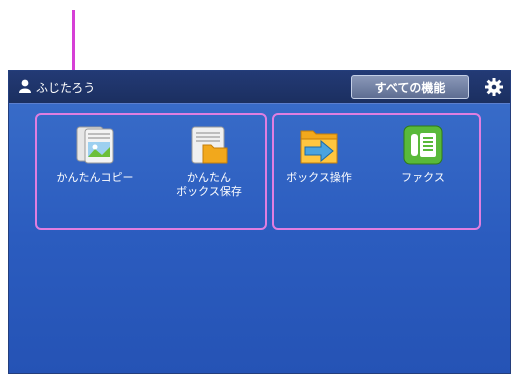 The width and height of the screenshot is (512, 374). What do you see at coordinates (95, 145) in the screenshot?
I see `easy-copy-icon` at bounding box center [95, 145].